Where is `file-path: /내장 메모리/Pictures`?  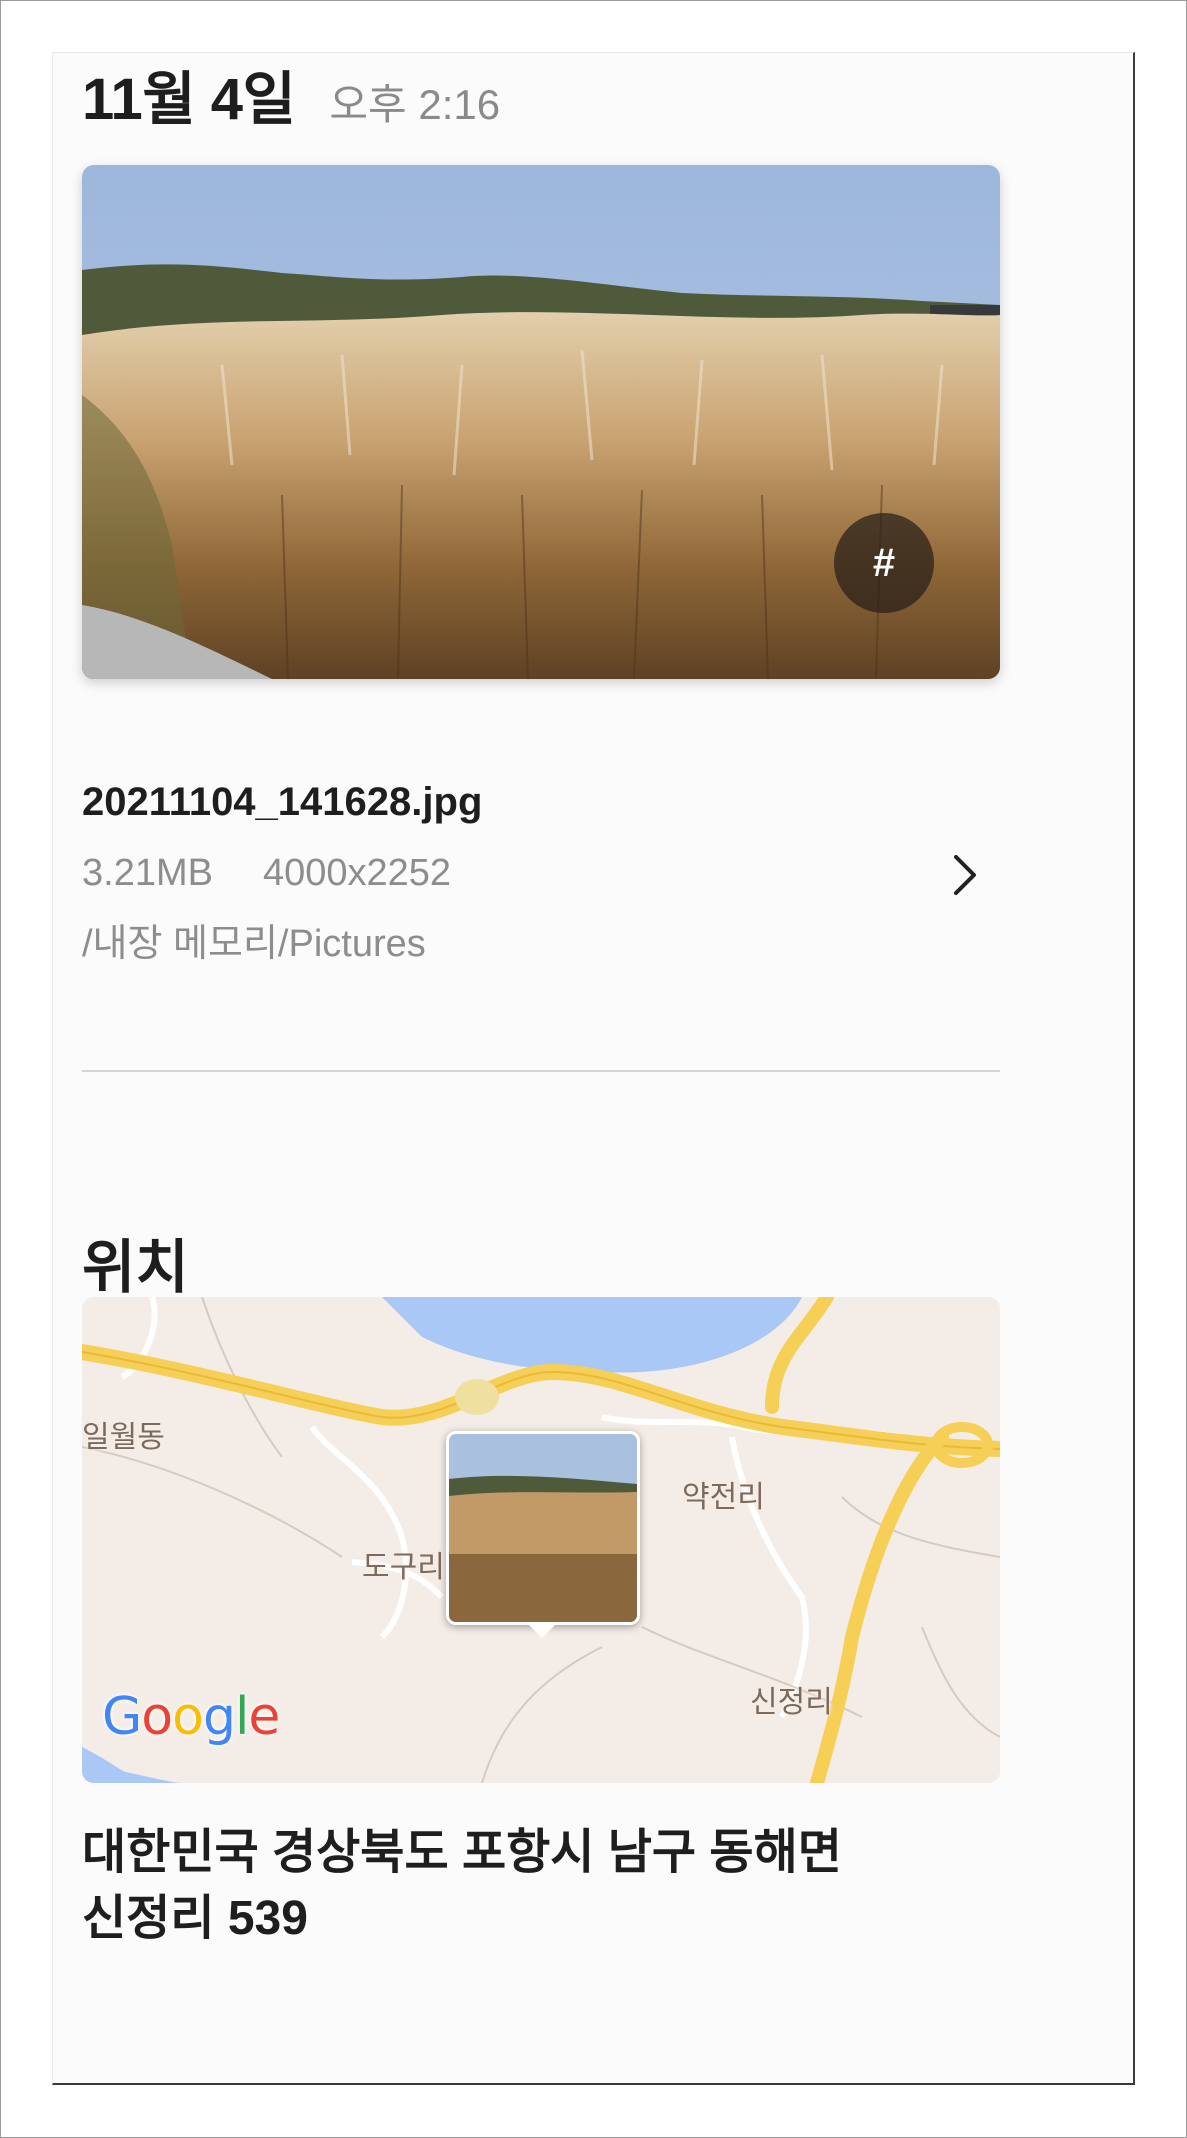
file-path: /내장 메모리/Pictures is located at coordinates (254, 944).